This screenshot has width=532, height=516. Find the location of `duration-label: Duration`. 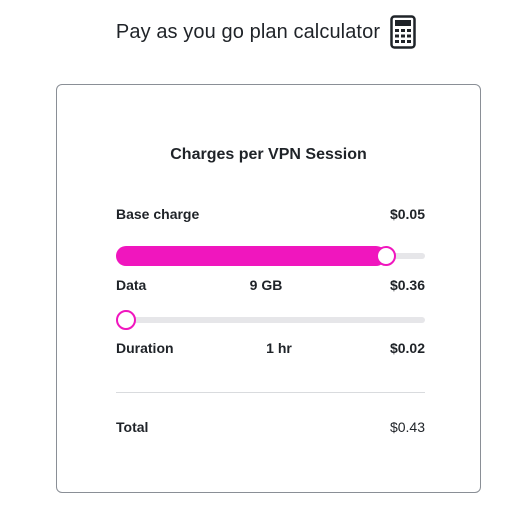

duration-label: Duration is located at coordinates (145, 348).